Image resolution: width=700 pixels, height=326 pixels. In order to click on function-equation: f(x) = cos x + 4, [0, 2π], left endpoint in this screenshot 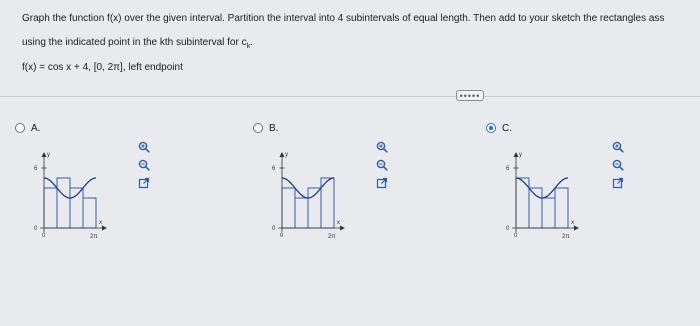, I will do `click(102, 67)`.